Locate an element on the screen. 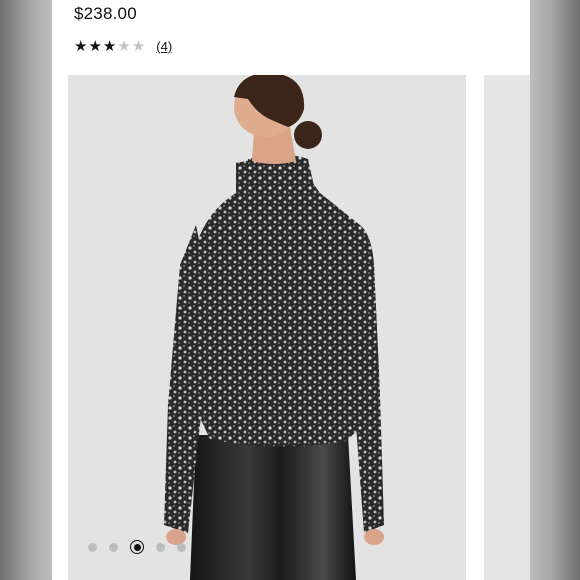 The width and height of the screenshot is (580, 580). screenshot-margin-left is located at coordinates (26, 290).